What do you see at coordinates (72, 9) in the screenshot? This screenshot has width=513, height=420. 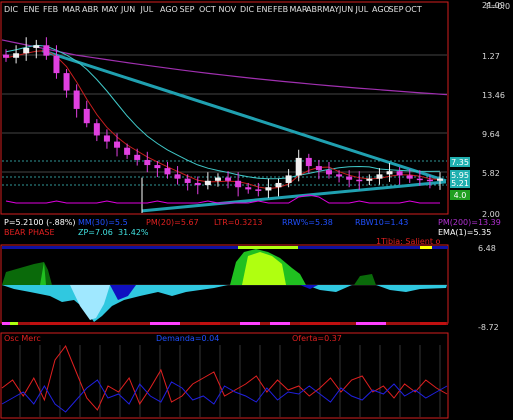 I see `month-label: MAR` at bounding box center [72, 9].